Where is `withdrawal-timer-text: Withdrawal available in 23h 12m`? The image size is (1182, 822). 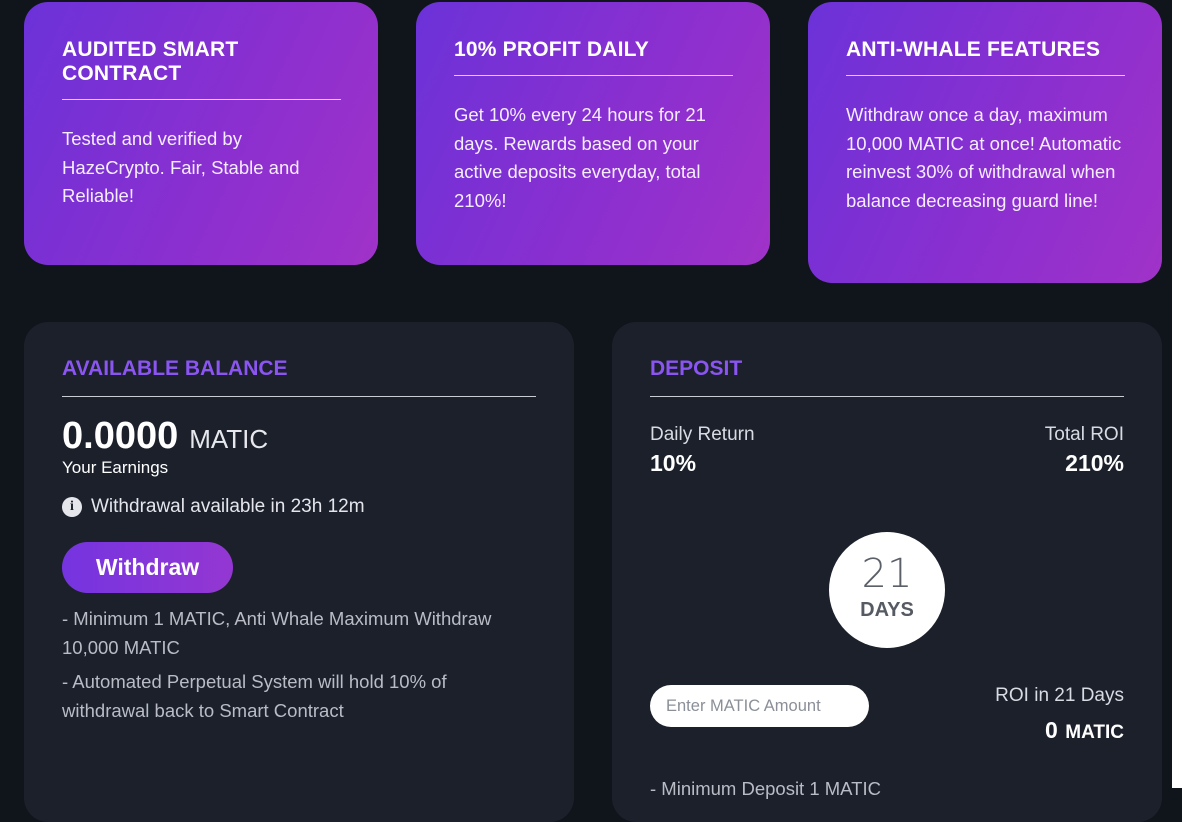 withdrawal-timer-text: Withdrawal available in 23h 12m is located at coordinates (228, 506).